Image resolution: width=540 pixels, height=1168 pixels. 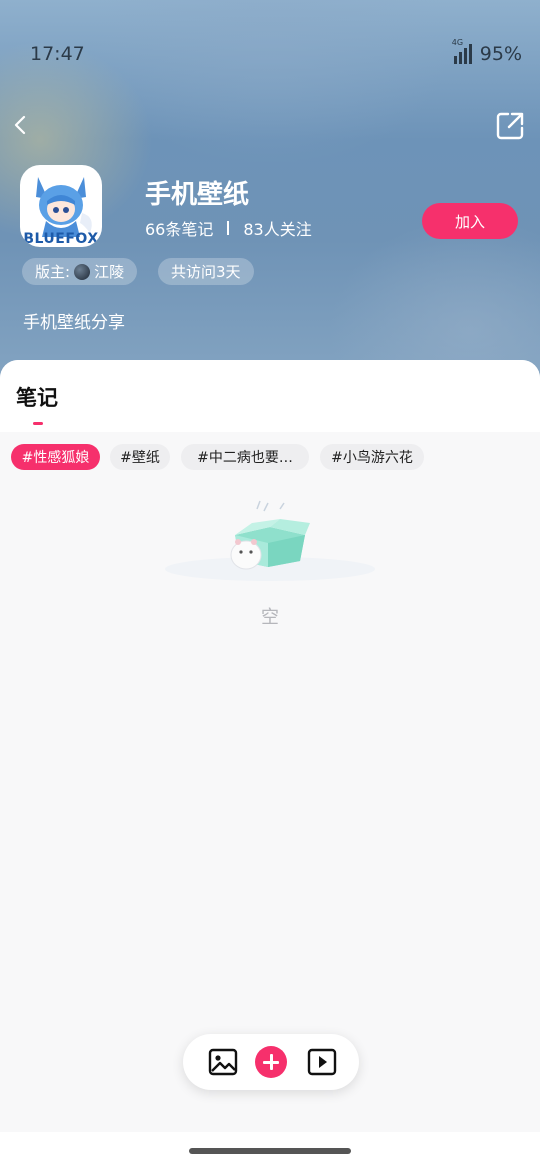 What do you see at coordinates (61, 239) in the screenshot?
I see `avatar-text: BLUEFOX` at bounding box center [61, 239].